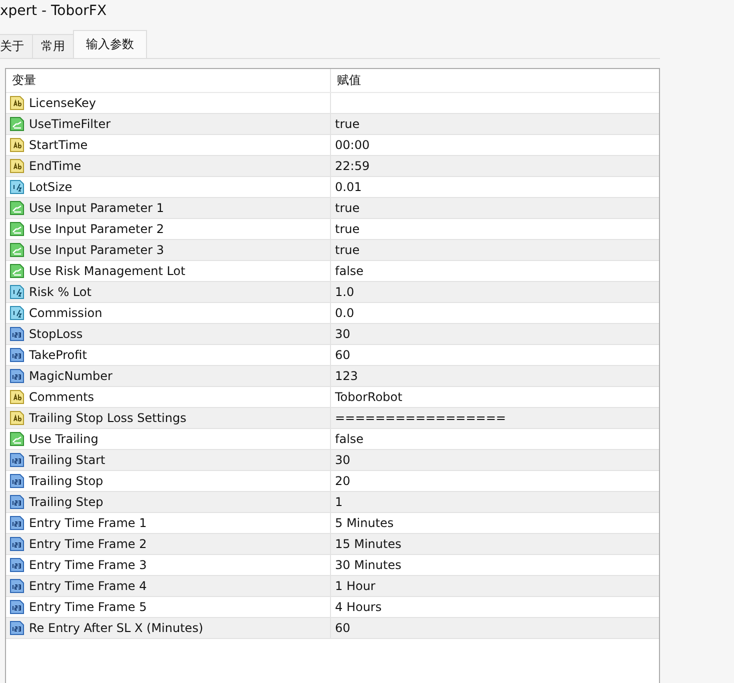 The width and height of the screenshot is (734, 683). What do you see at coordinates (355, 586) in the screenshot?
I see `parameter-value: 1 Hour` at bounding box center [355, 586].